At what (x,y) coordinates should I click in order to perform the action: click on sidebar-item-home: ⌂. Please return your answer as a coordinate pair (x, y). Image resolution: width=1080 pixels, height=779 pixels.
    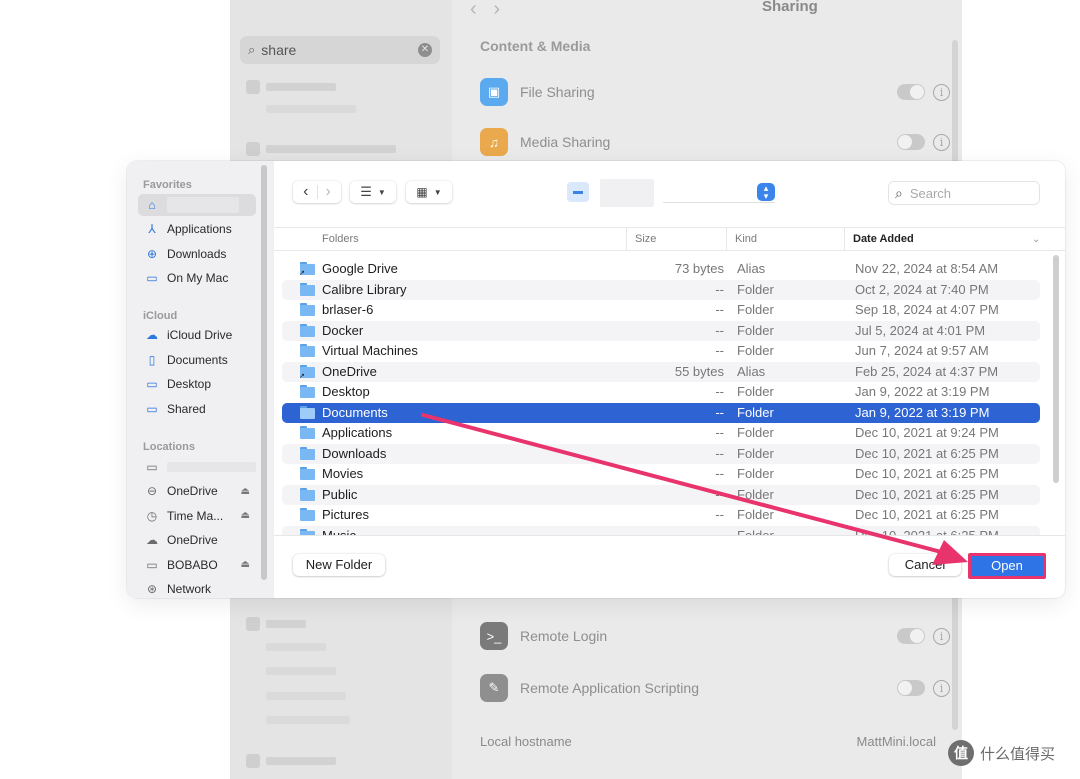
    Looking at the image, I should click on (197, 205).